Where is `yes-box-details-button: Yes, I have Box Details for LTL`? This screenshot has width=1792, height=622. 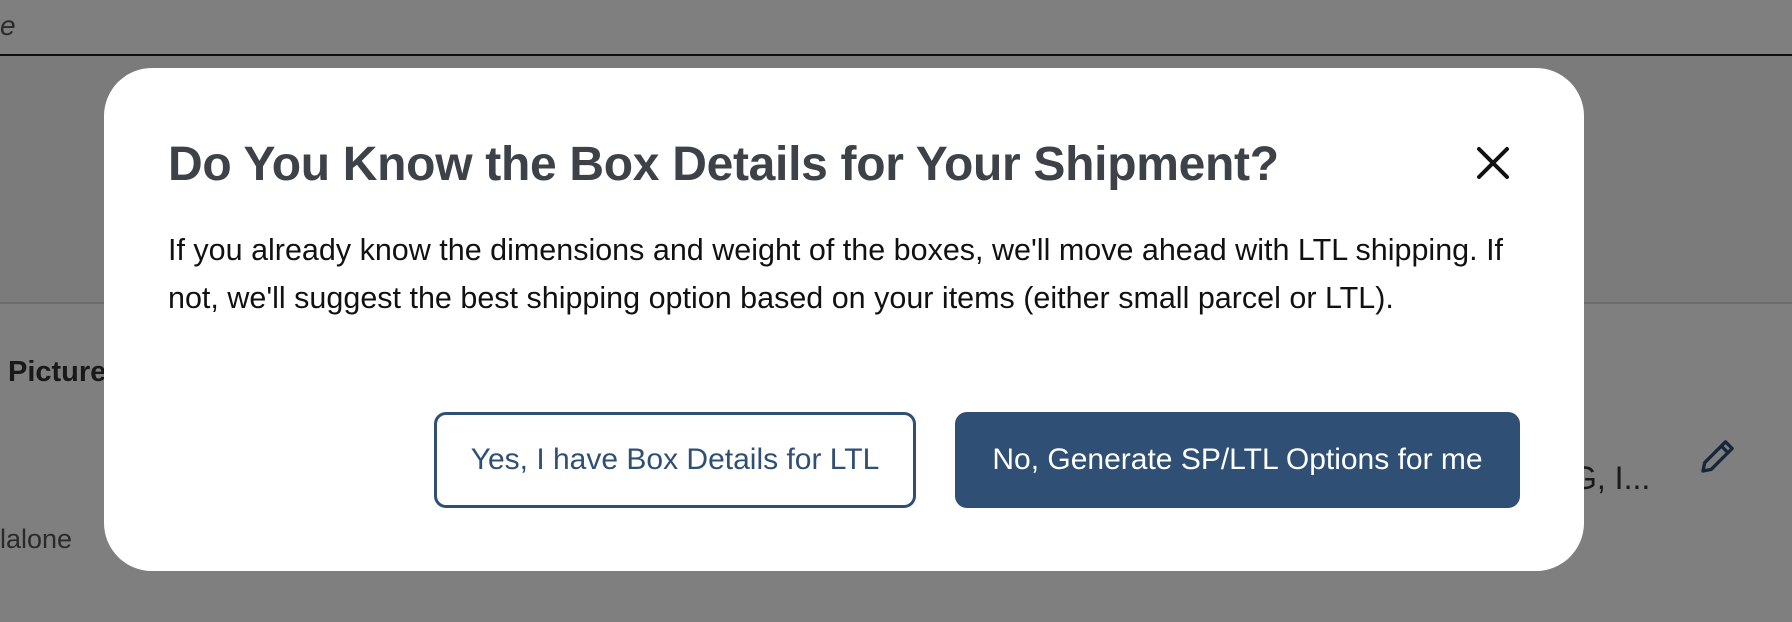
yes-box-details-button: Yes, I have Box Details for LTL is located at coordinates (675, 460).